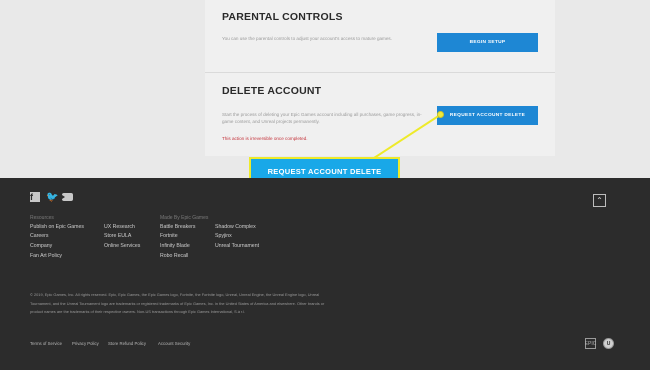 This screenshot has height=370, width=650. Describe the element at coordinates (184, 218) in the screenshot. I see `made-by-heading: Made By Epic Games` at that location.